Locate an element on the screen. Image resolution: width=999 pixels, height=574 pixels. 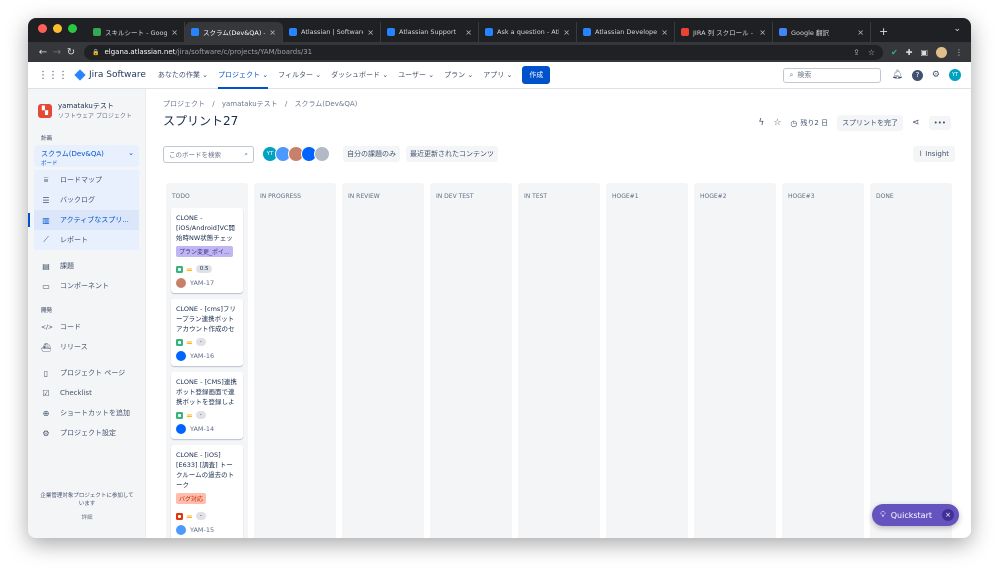
topnav-item: プラン ⌄ is located at coordinates (458, 75).